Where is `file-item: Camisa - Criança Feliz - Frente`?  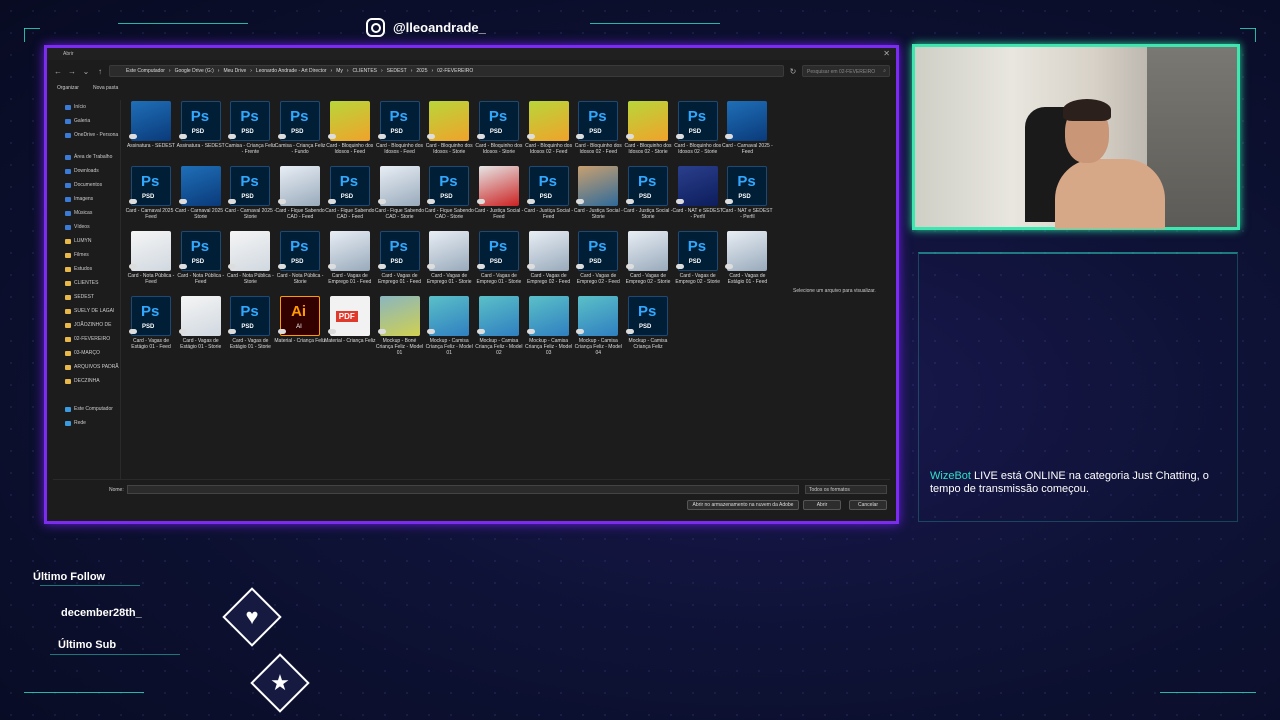
file-item: Camisa - Criança Feliz - Frente is located at coordinates (250, 132).